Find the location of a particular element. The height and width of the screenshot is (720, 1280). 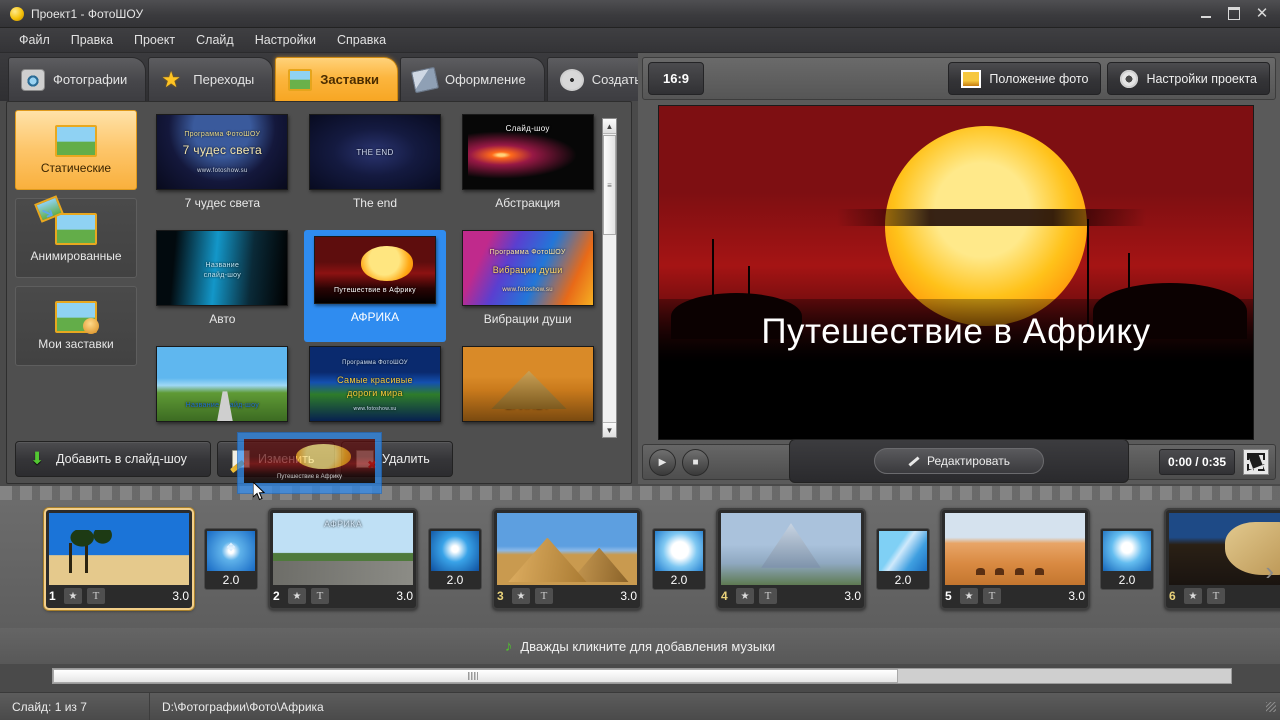

tab-intros-label: Заставки is located at coordinates (349, 79).